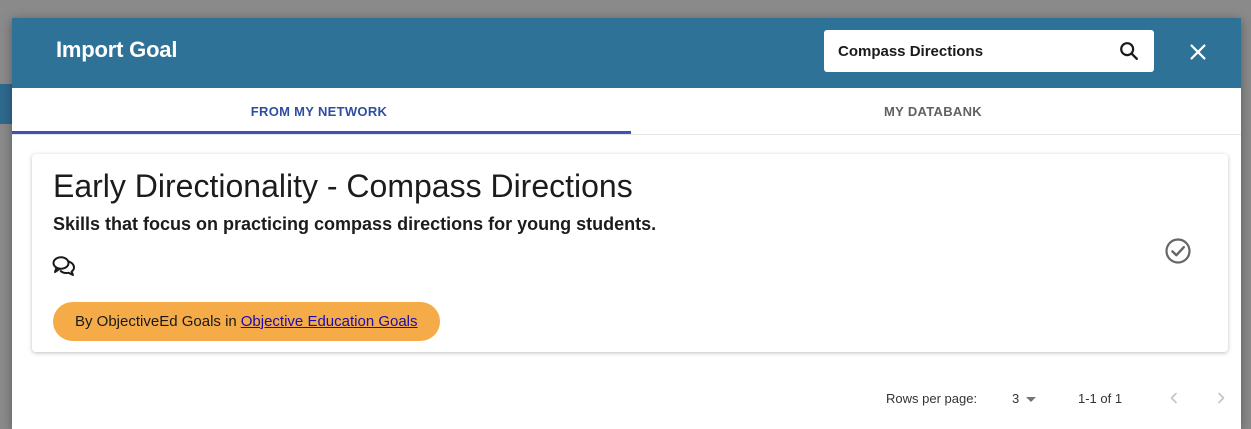 The height and width of the screenshot is (429, 1251). I want to click on tab-my-databank: MY DATABANK, so click(933, 111).